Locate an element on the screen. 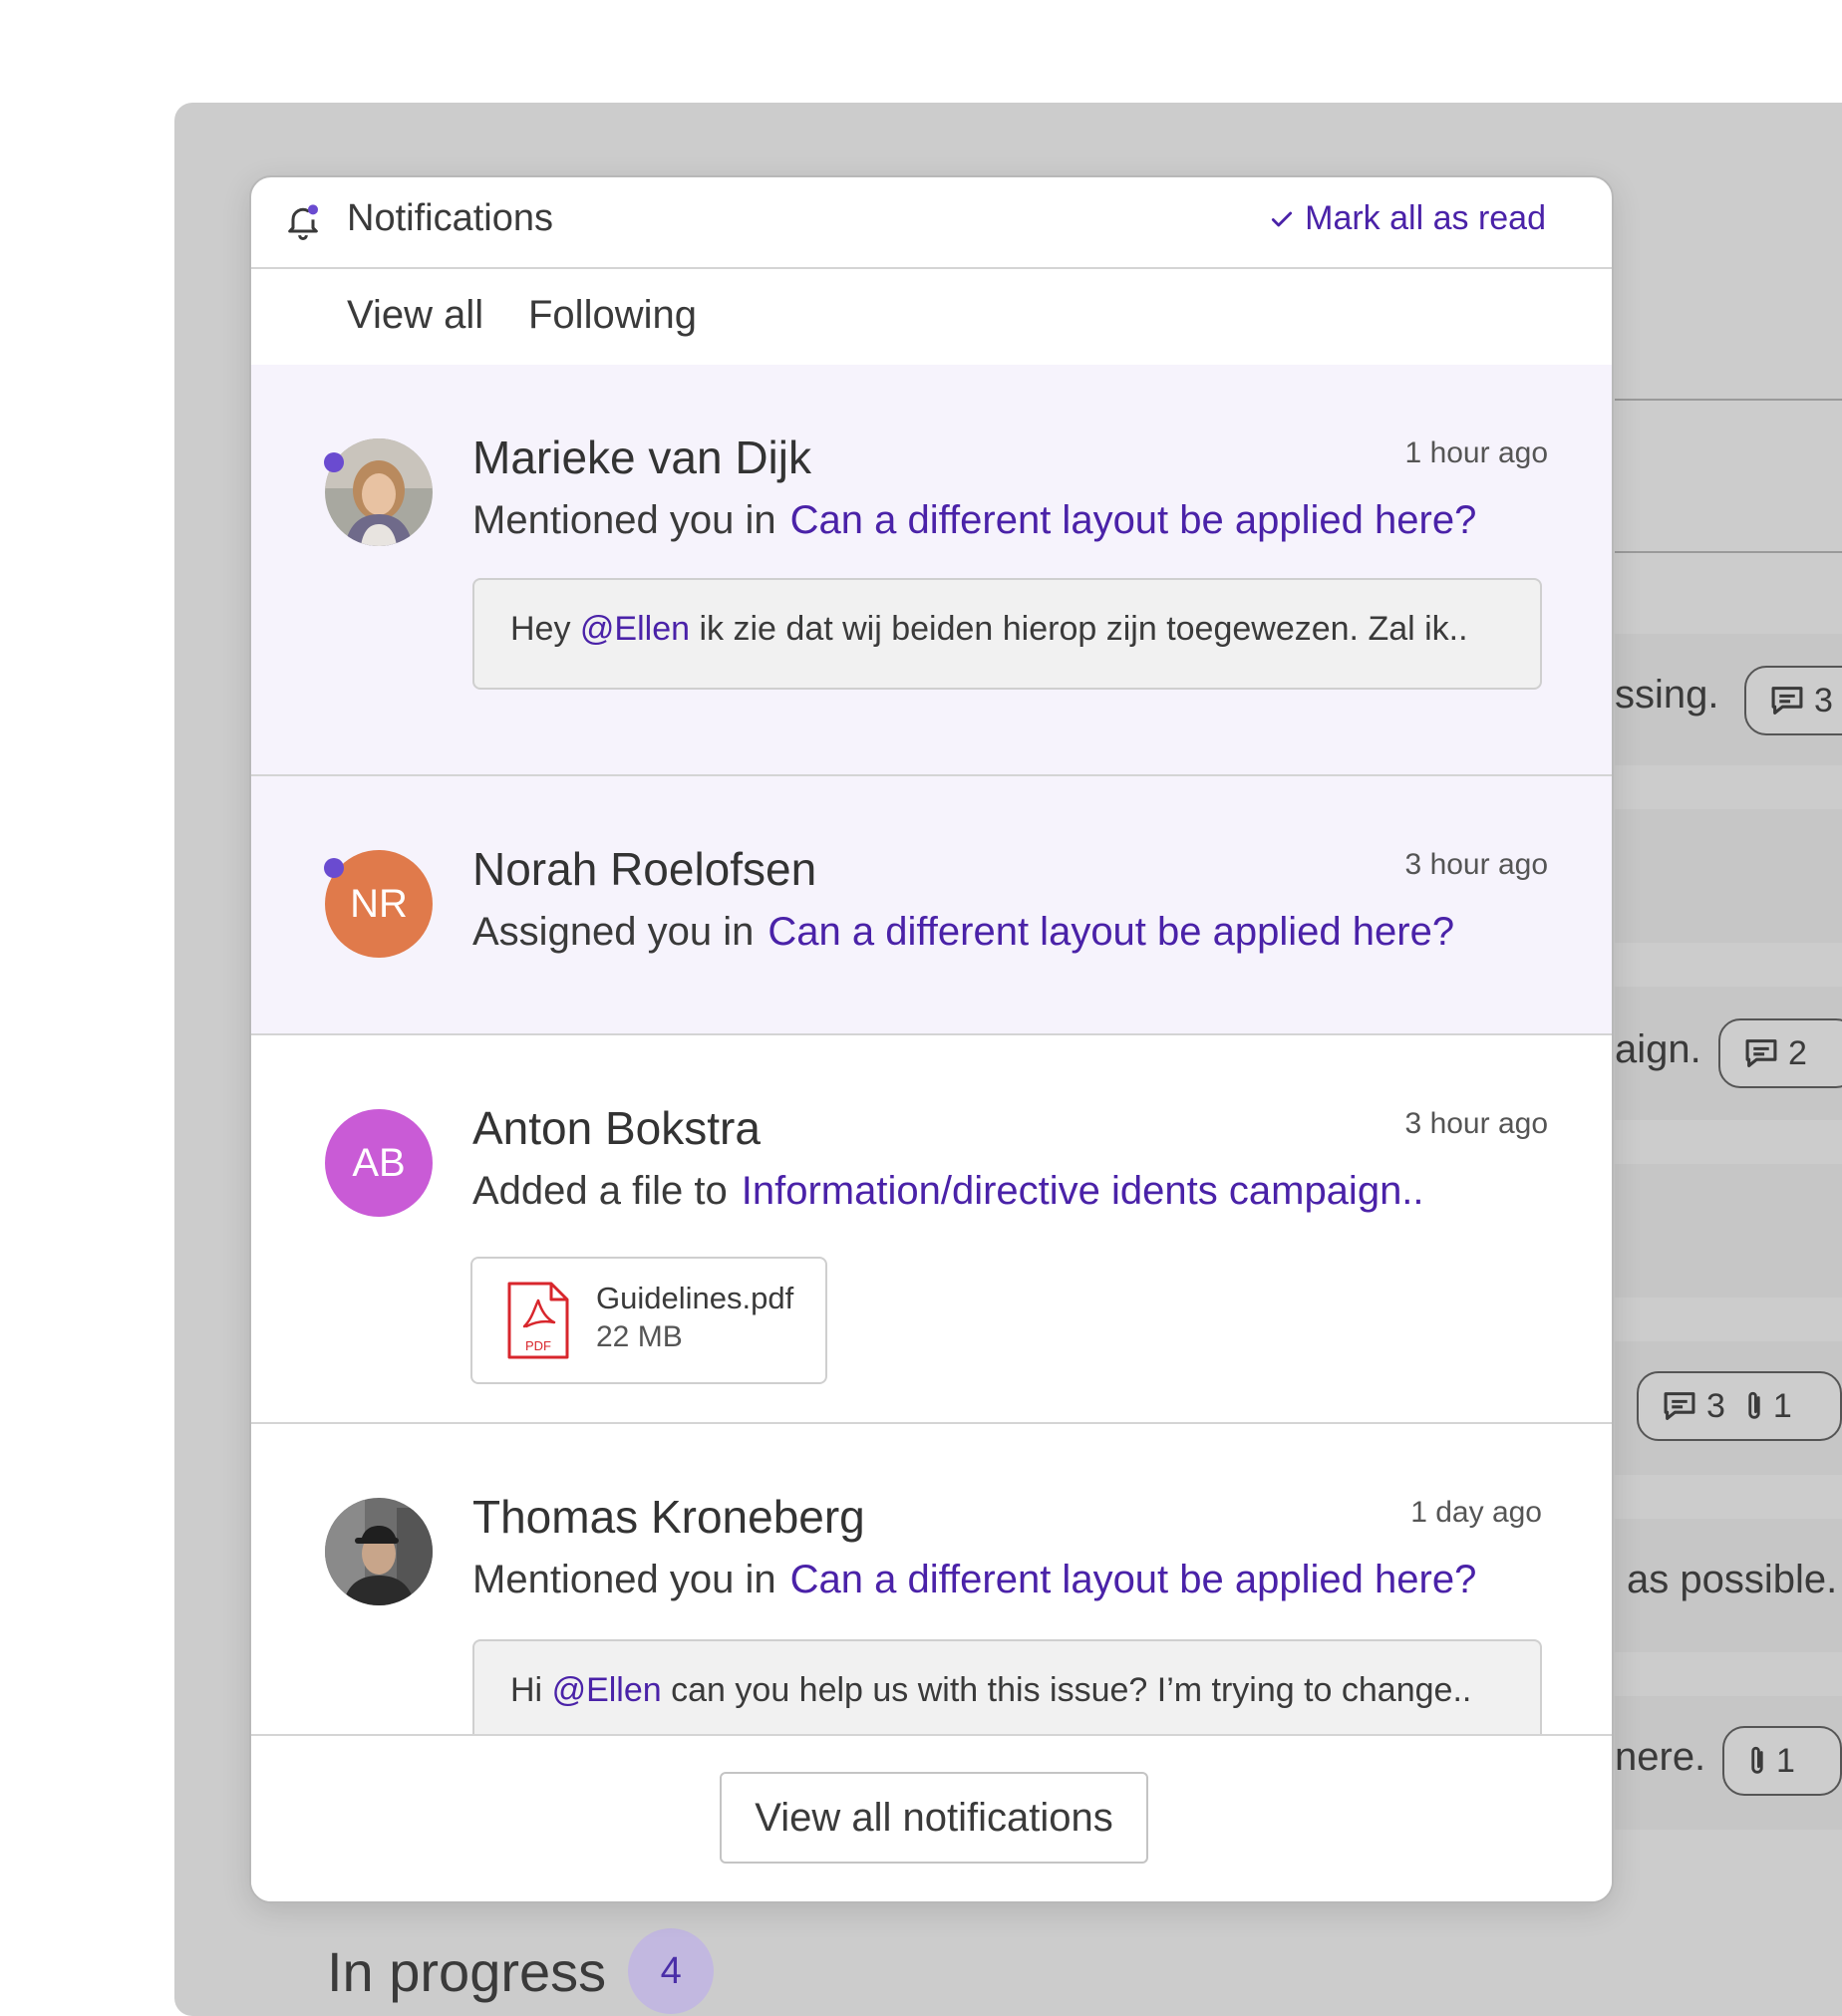  background-task-text: aign. is located at coordinates (1658, 1049).